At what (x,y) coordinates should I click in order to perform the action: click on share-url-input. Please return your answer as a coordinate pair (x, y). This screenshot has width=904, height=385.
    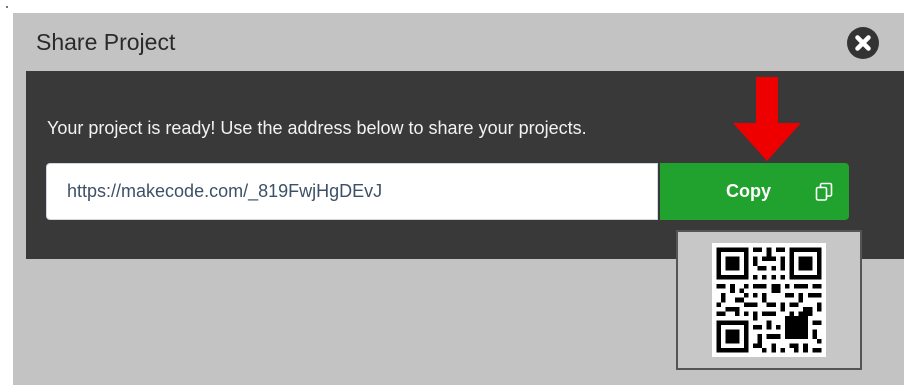
    Looking at the image, I should click on (352, 191).